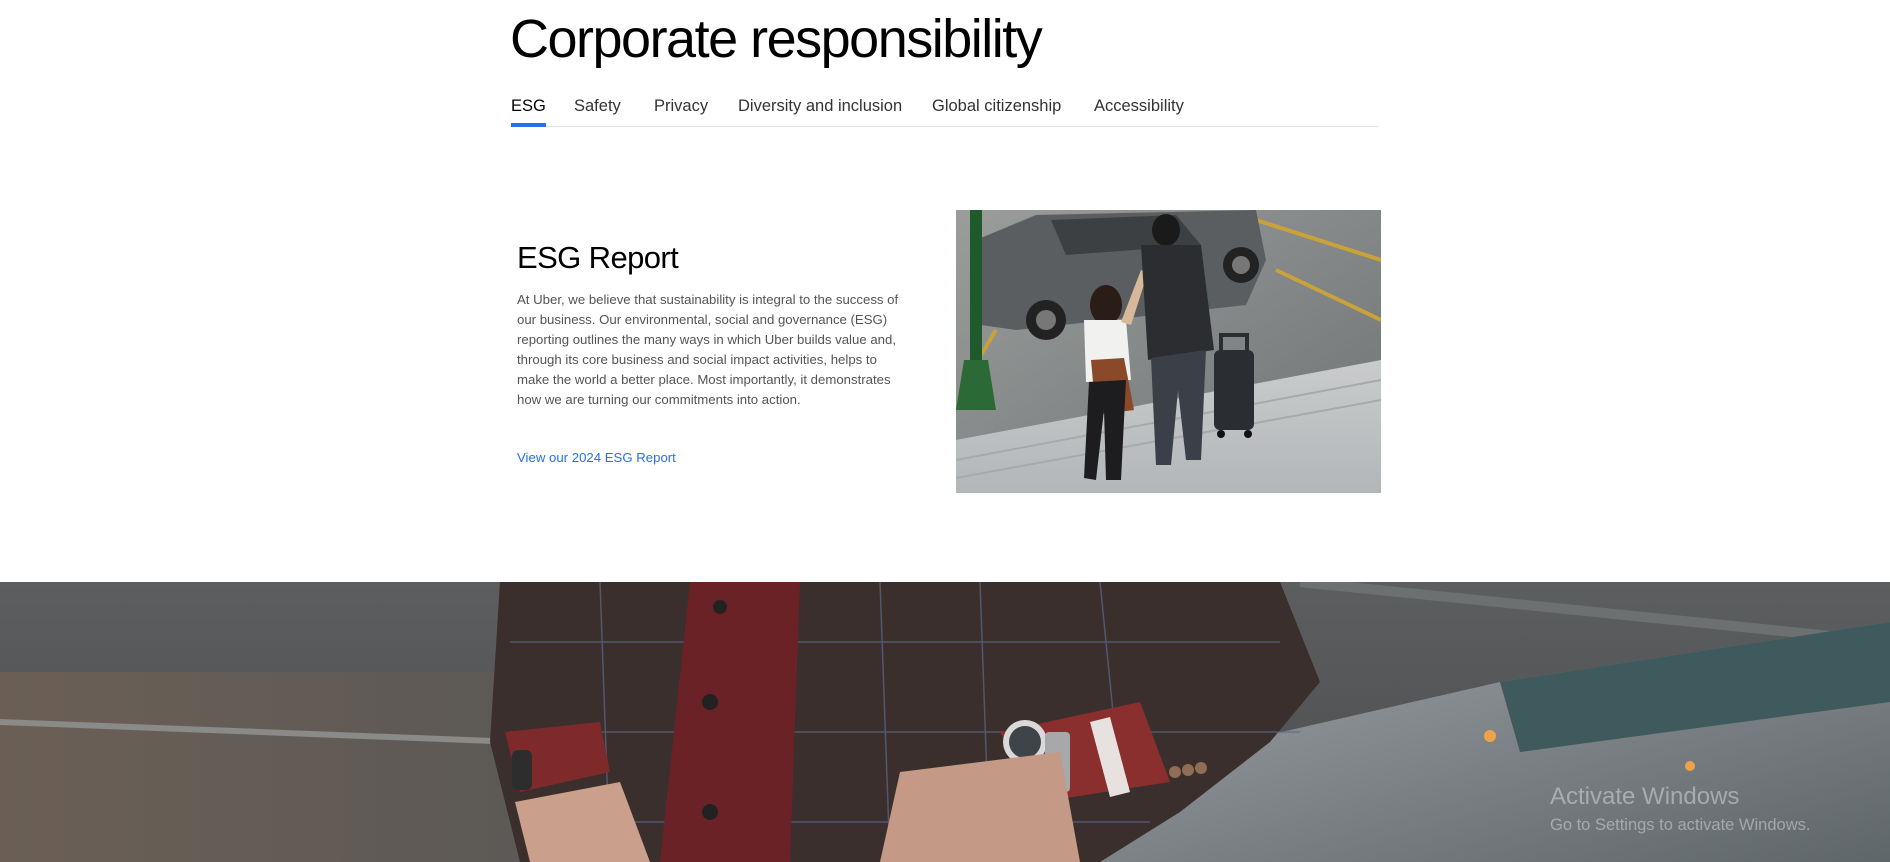 The height and width of the screenshot is (862, 1890). Describe the element at coordinates (597, 106) in the screenshot. I see `tab-label: Safety` at that location.